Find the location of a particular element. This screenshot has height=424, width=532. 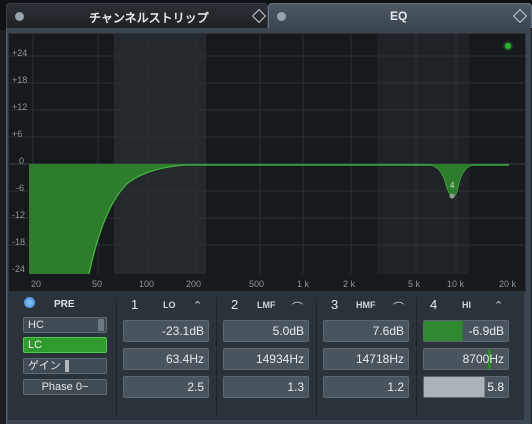

x-tick: 50 is located at coordinates (97, 284).